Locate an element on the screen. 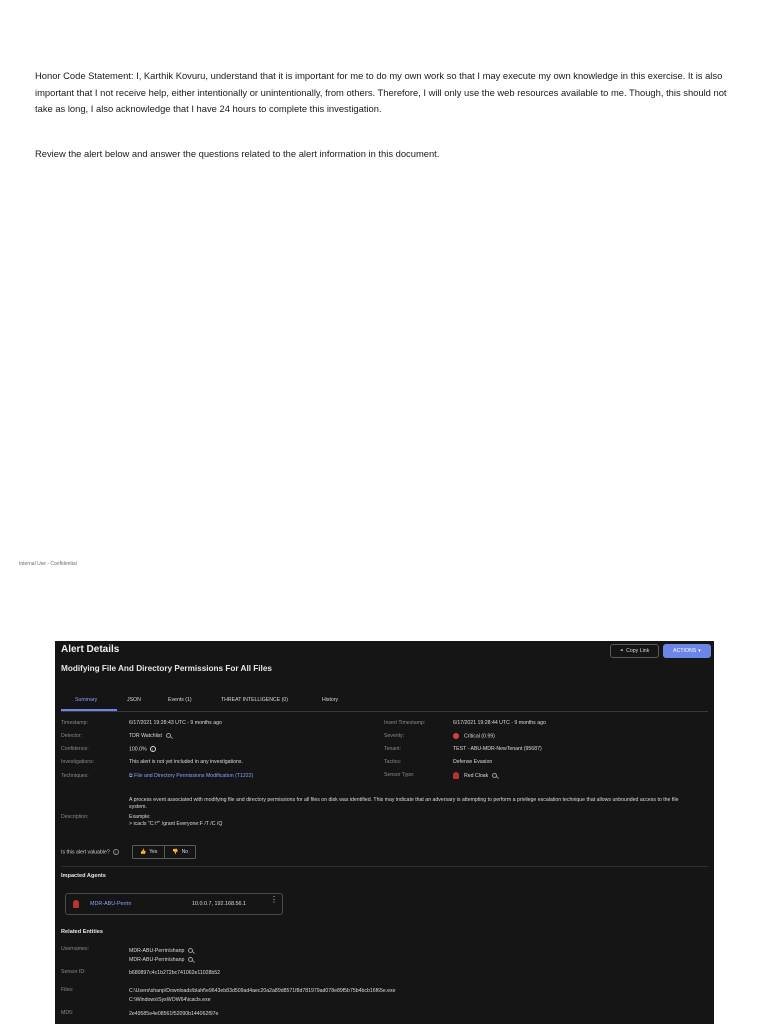  insert-timestamp-label: Insert Timestamp: is located at coordinates (405, 723).